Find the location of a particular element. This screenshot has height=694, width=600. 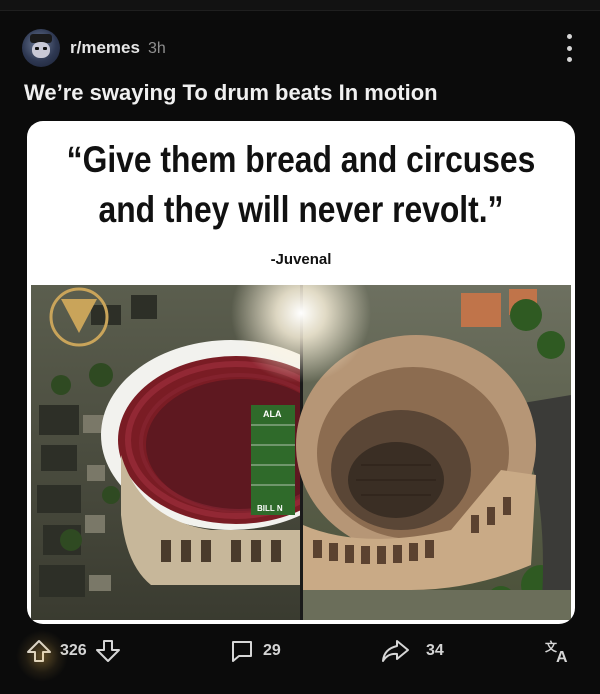

post-title: We’re swaying To drum beats In motion is located at coordinates (231, 93).